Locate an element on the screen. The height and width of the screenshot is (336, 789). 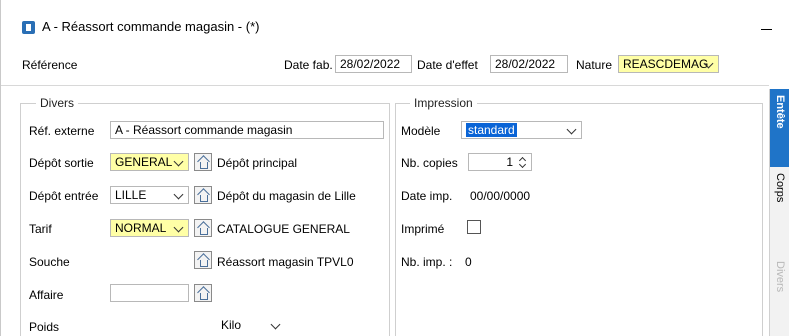
nature-value: REASCDEMAG is located at coordinates (666, 64).